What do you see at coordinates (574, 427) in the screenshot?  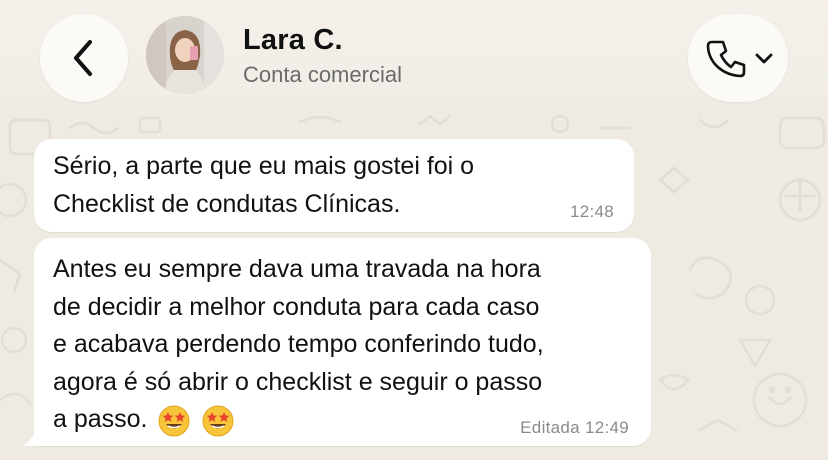 I see `message-timestamp: Editada 12:49` at bounding box center [574, 427].